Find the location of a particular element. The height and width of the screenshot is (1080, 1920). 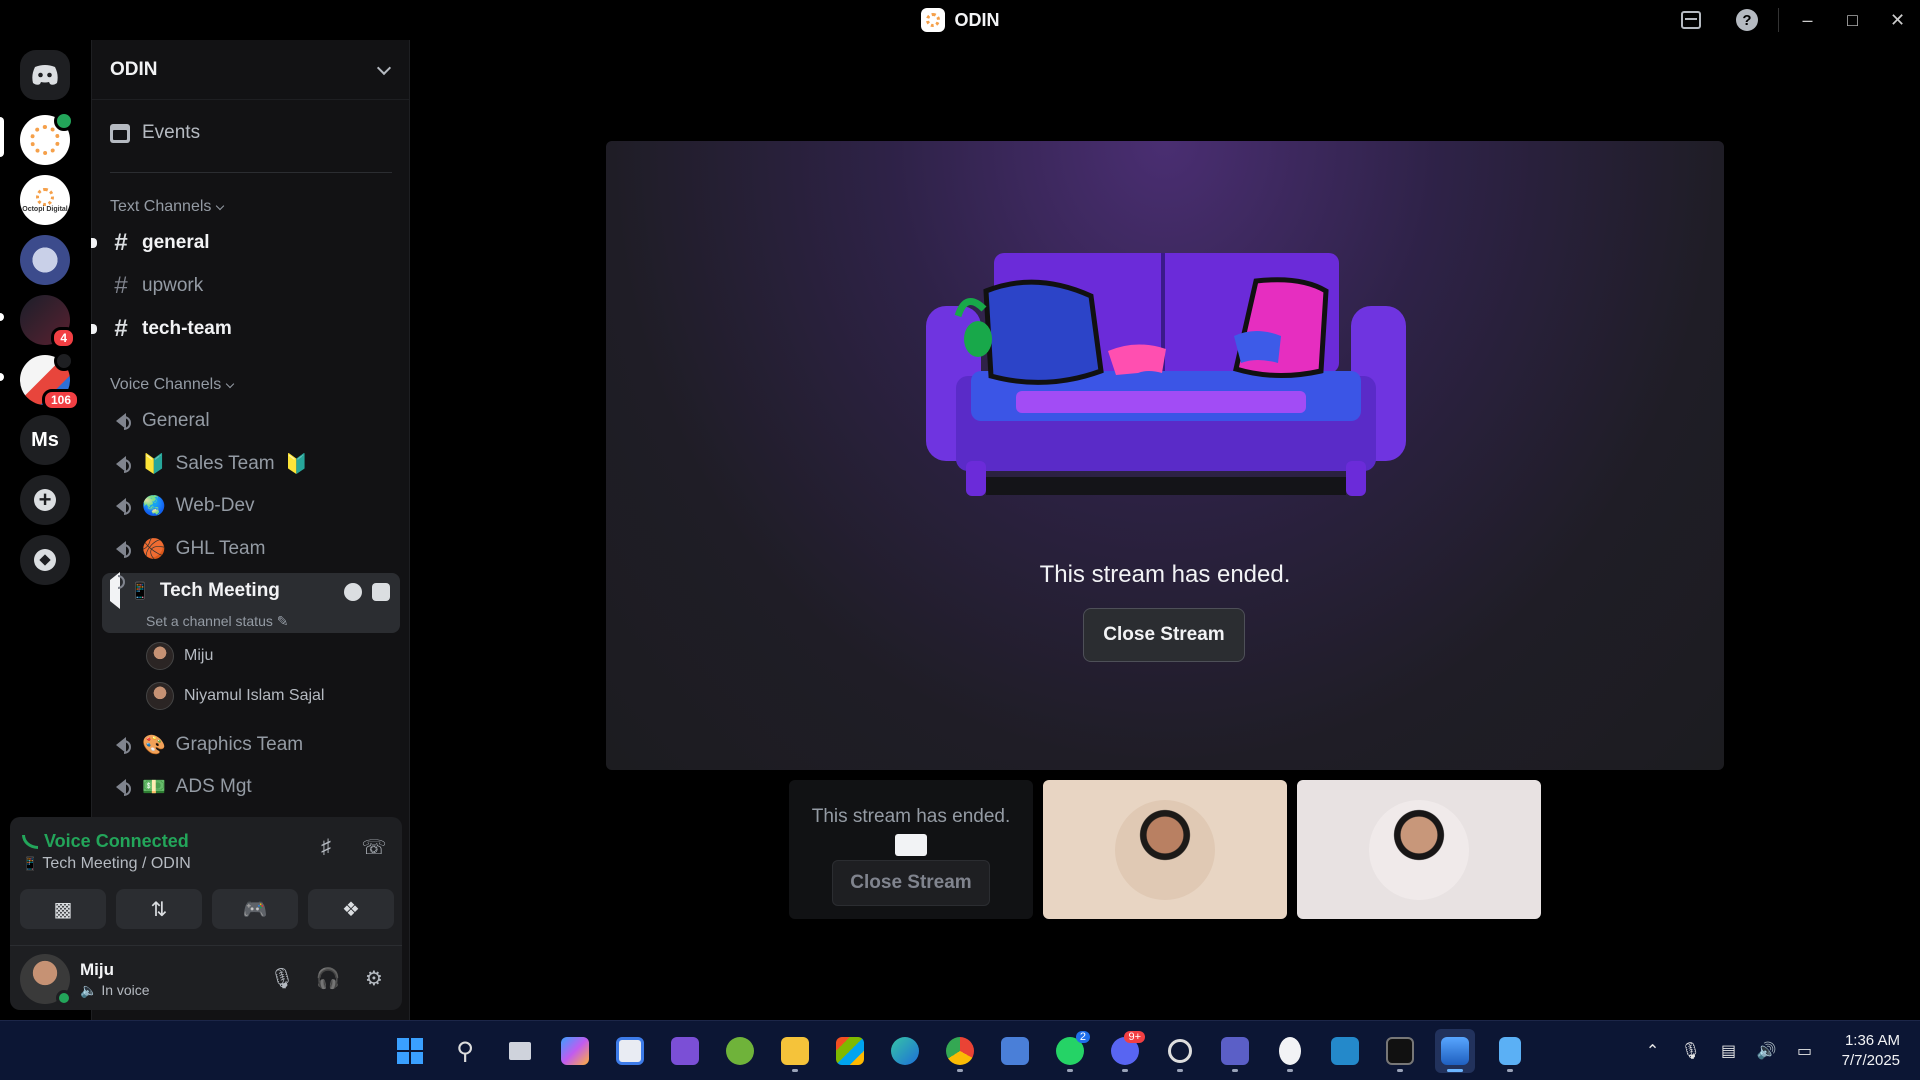

couch-illustration-icon is located at coordinates (1166, 374).